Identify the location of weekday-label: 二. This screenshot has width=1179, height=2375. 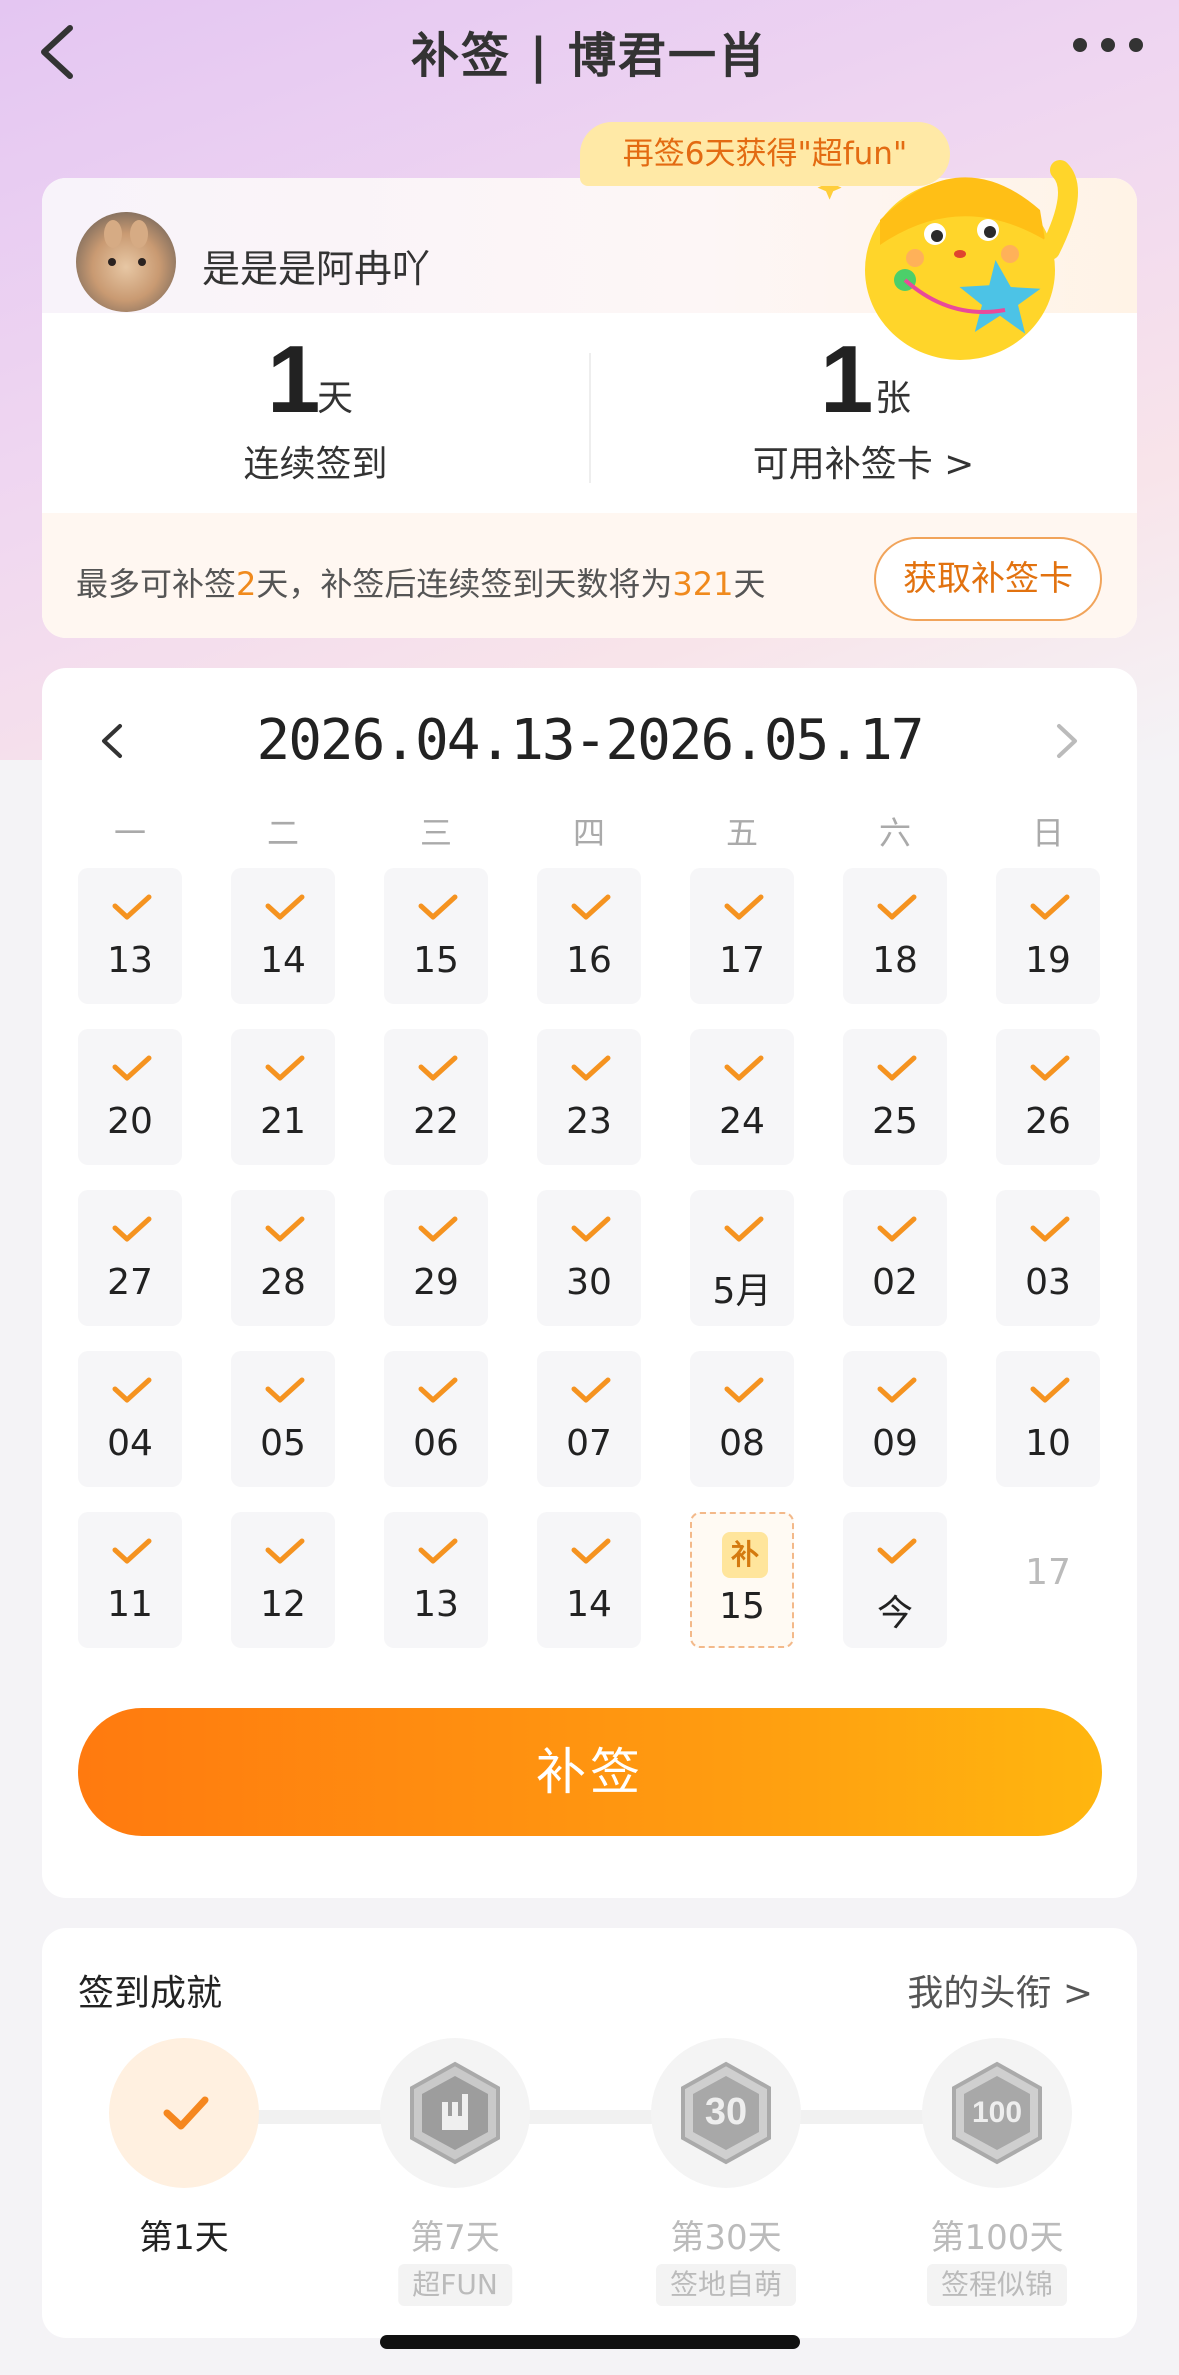
(282, 833).